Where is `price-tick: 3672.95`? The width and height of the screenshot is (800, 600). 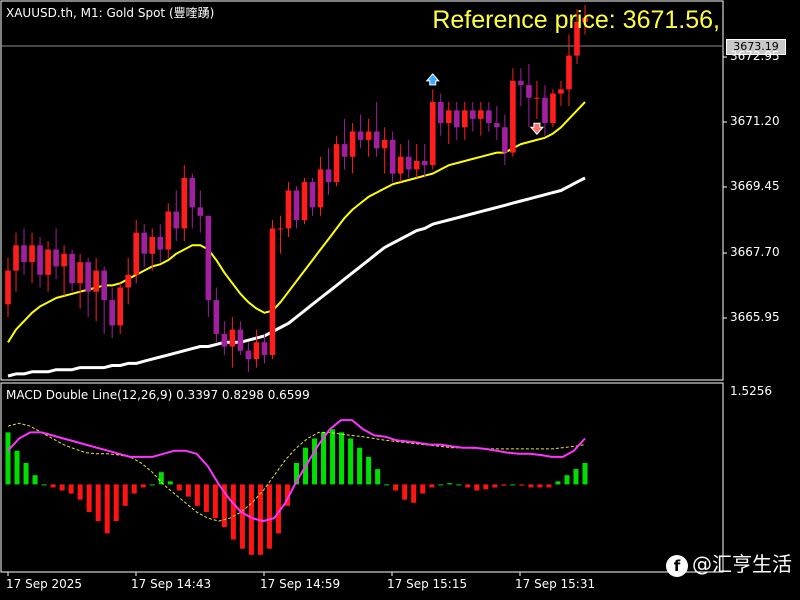 price-tick: 3672.95 is located at coordinates (755, 56).